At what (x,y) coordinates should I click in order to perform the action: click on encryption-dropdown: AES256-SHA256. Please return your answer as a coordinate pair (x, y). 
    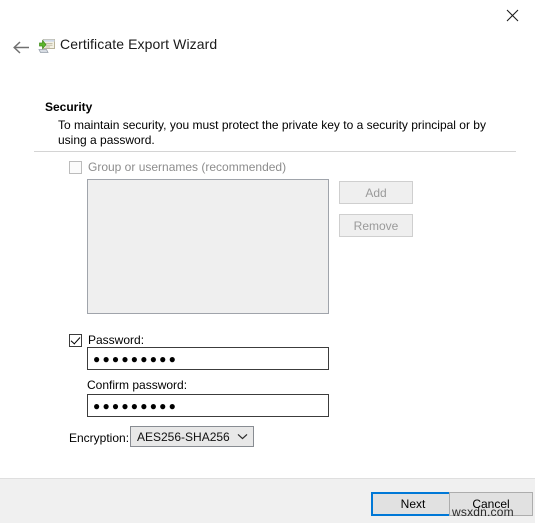
    Looking at the image, I should click on (192, 436).